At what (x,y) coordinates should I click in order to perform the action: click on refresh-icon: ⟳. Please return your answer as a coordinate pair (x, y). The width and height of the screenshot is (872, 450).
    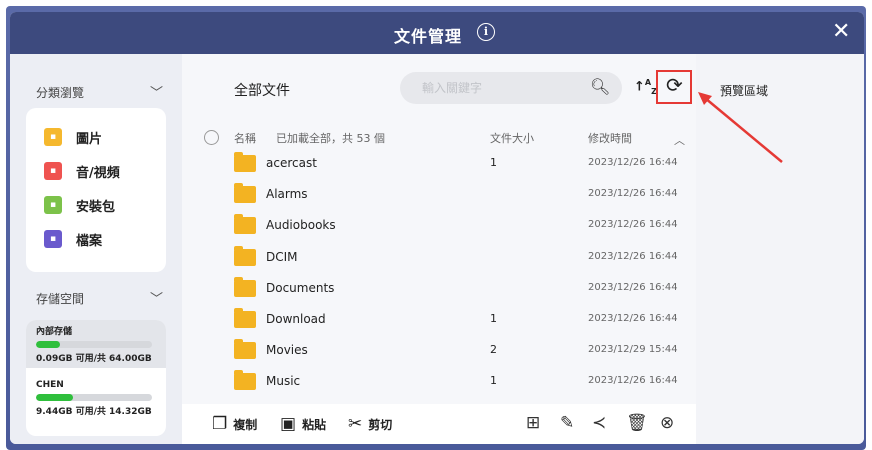
    Looking at the image, I should click on (674, 85).